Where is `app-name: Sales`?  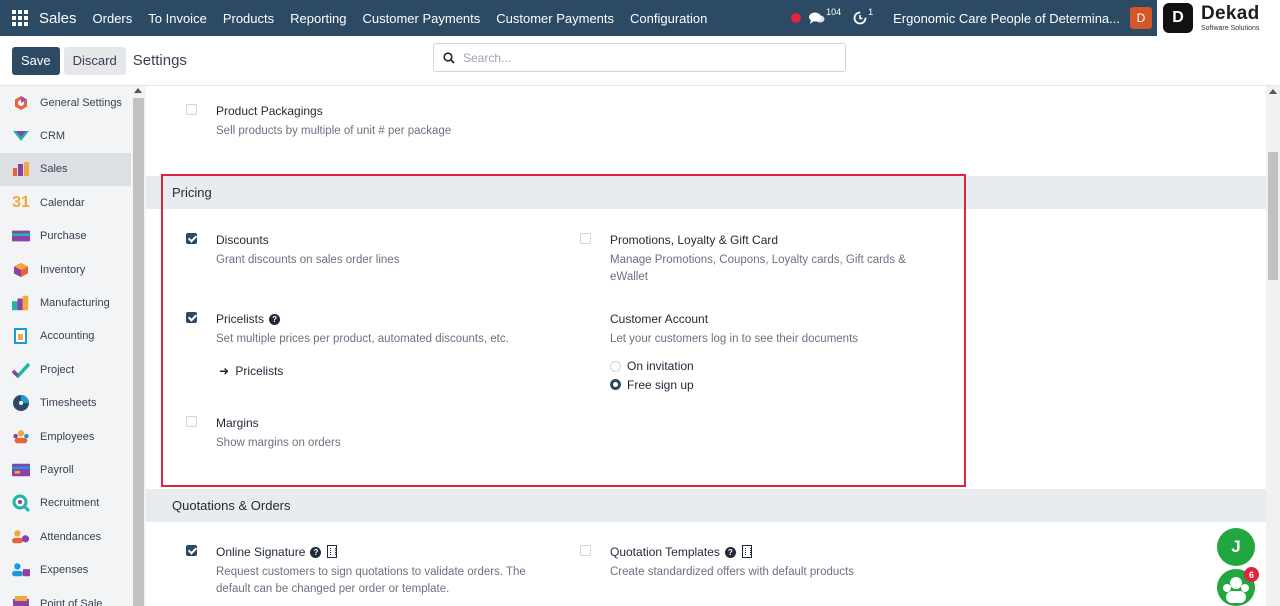 app-name: Sales is located at coordinates (58, 18).